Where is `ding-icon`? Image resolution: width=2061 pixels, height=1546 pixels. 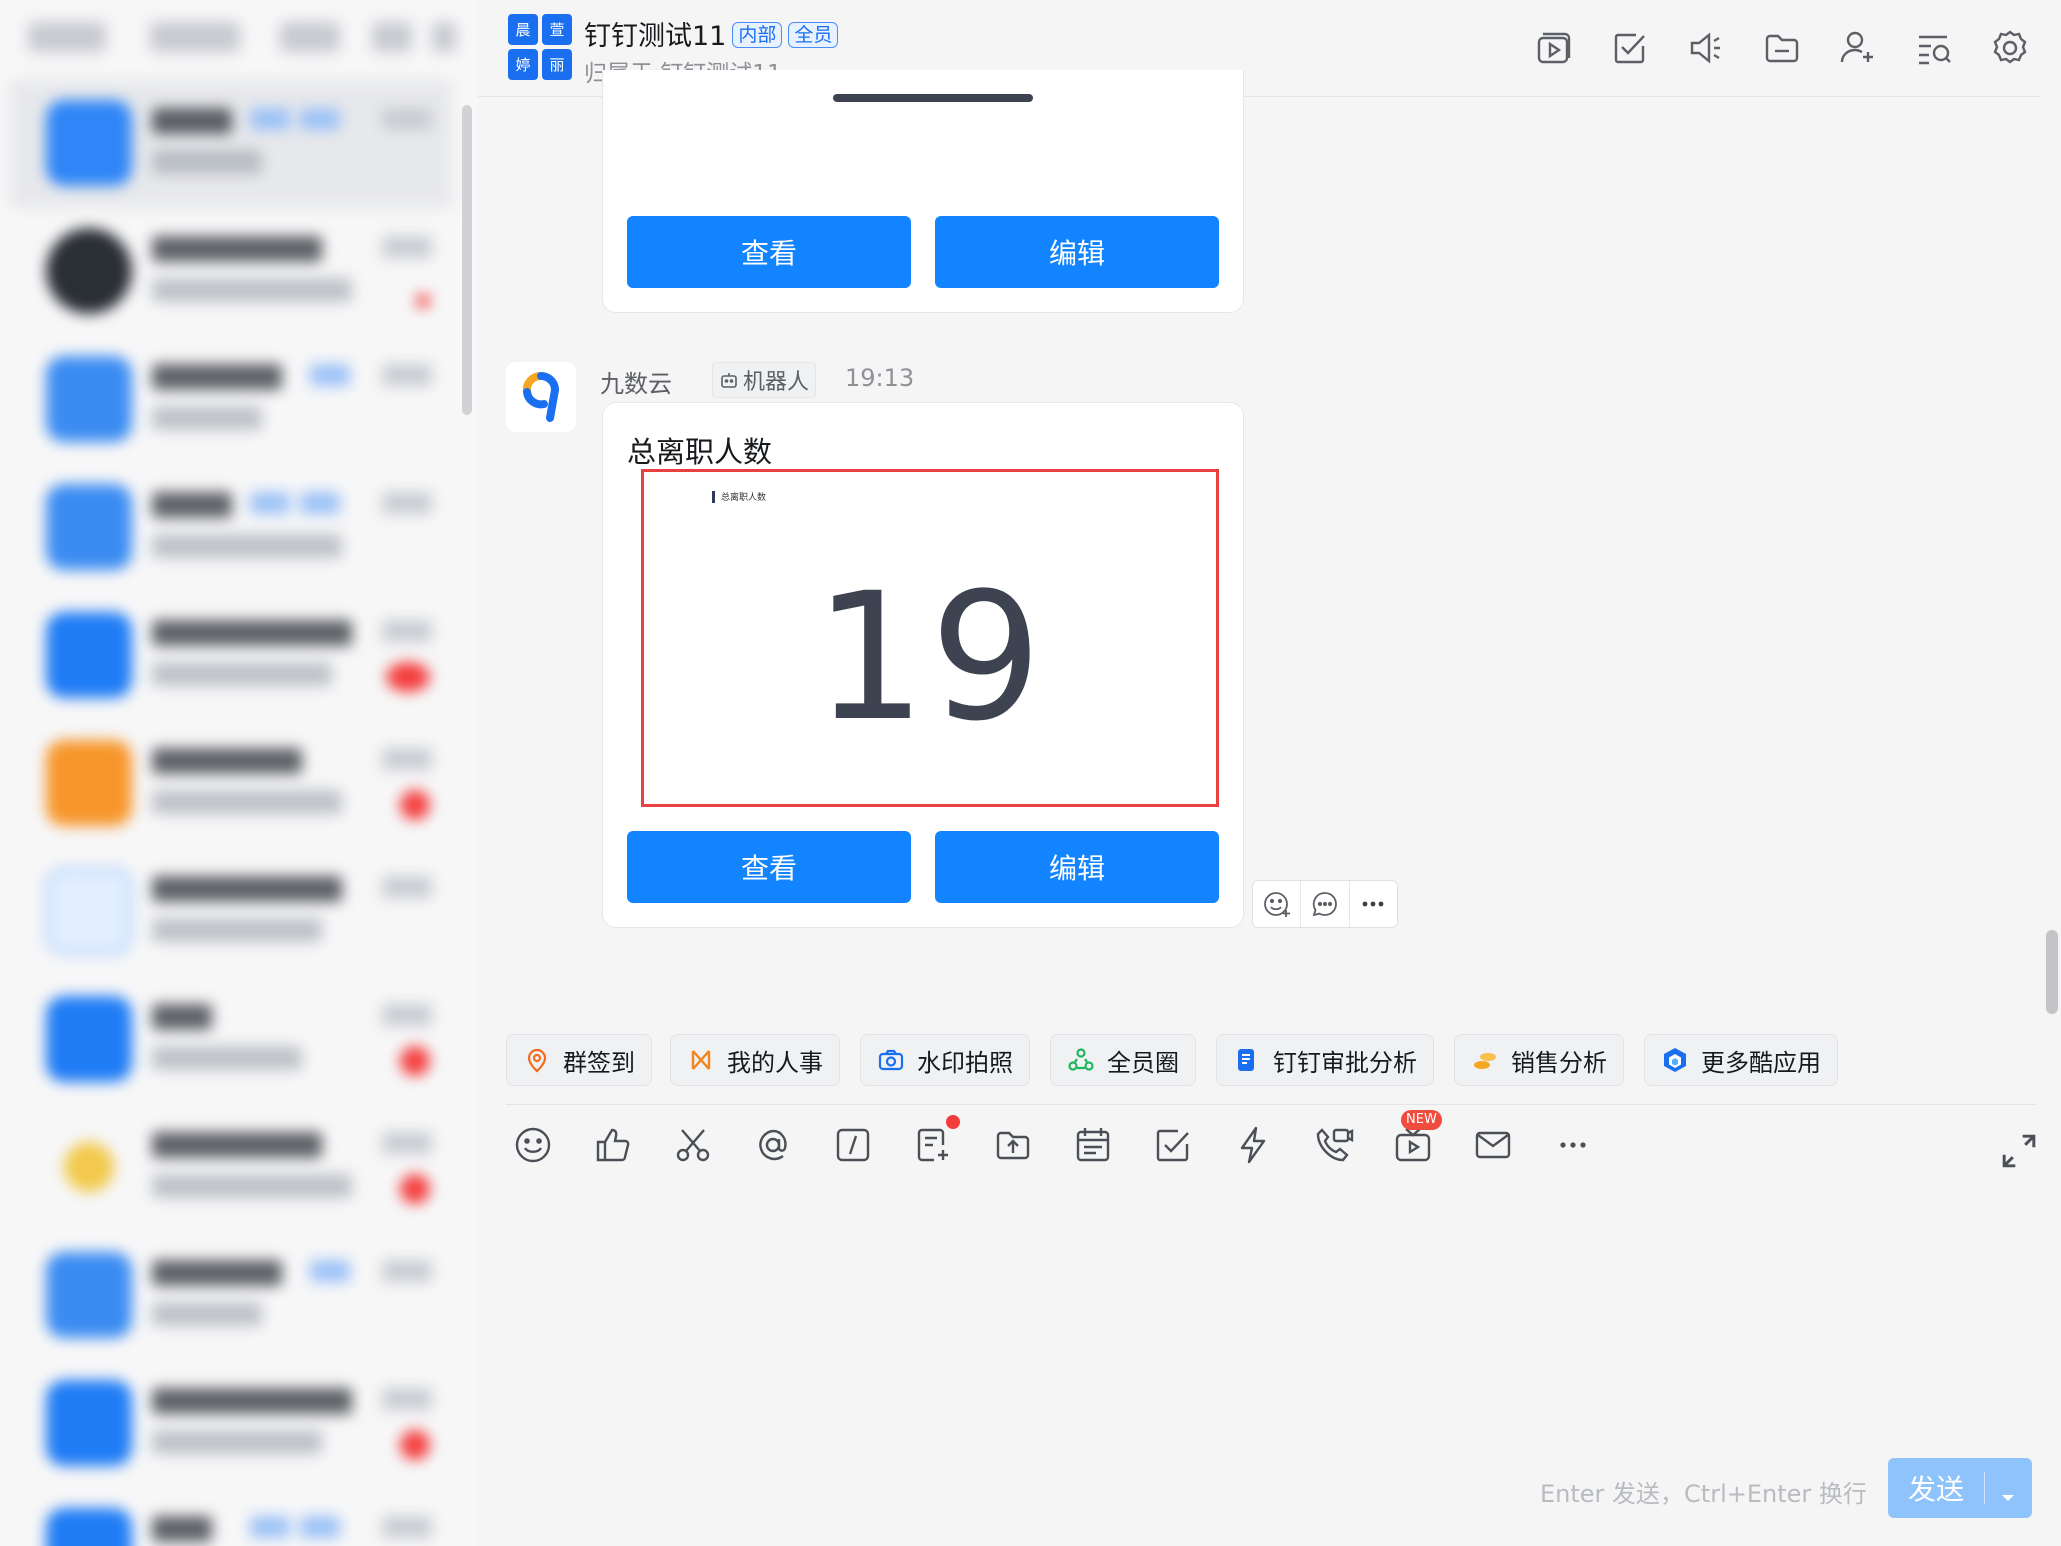 ding-icon is located at coordinates (1253, 1145).